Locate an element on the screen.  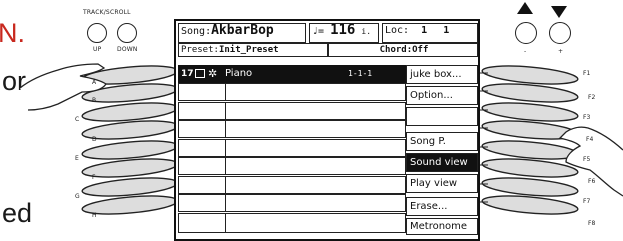
menu-empty is located at coordinates (442, 116).